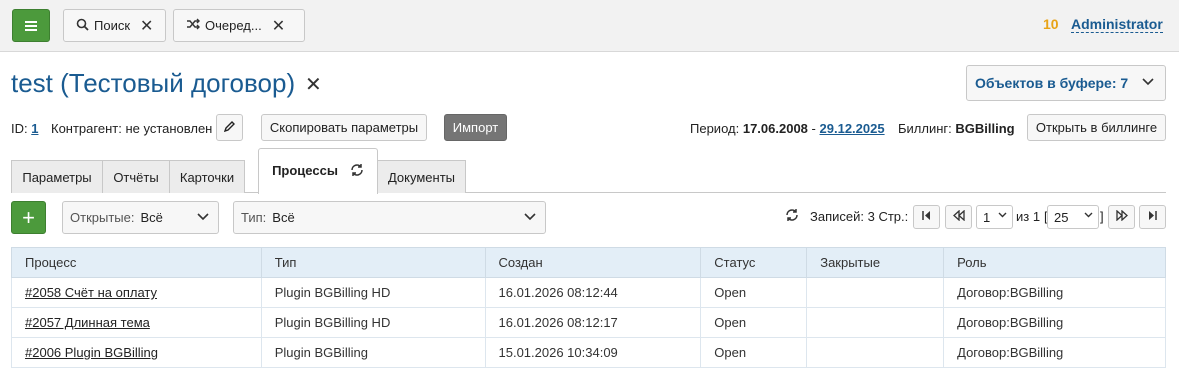  I want to click on page-size-select: 25, so click(1073, 217).